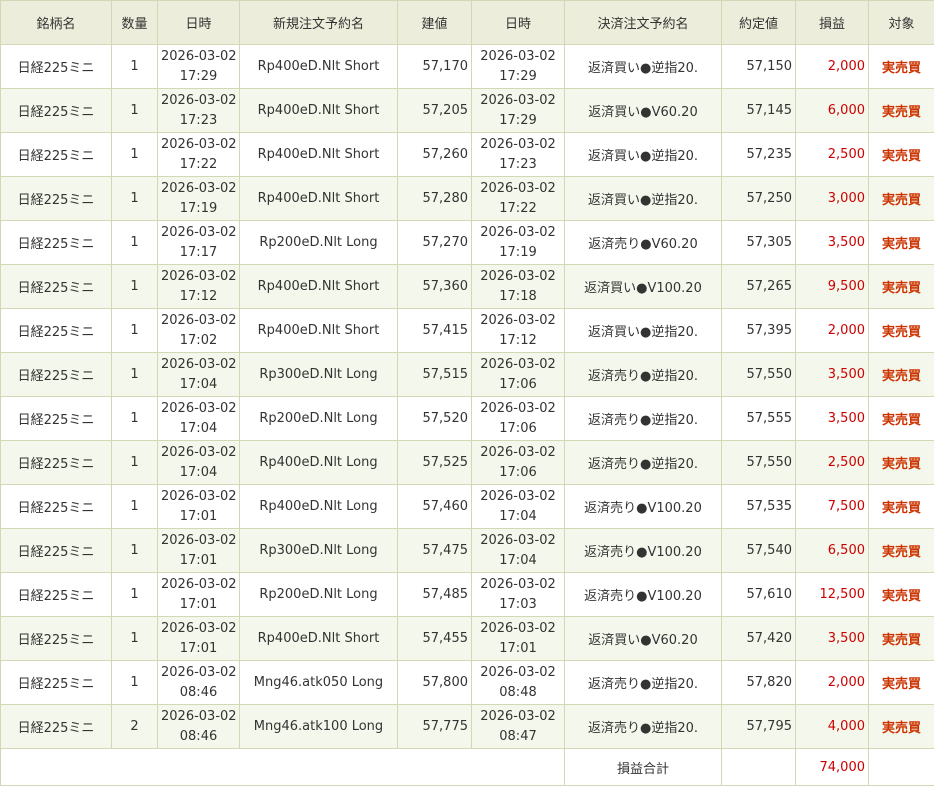  I want to click on time-text: 08:48, so click(518, 692).